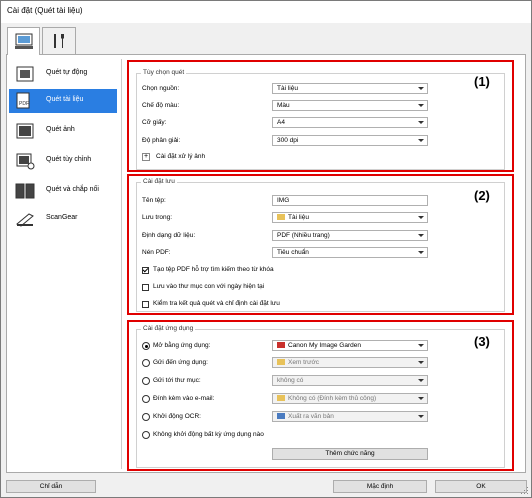 This screenshot has width=532, height=498. Describe the element at coordinates (288, 140) in the screenshot. I see `resolution-value: 300 dpi` at that location.